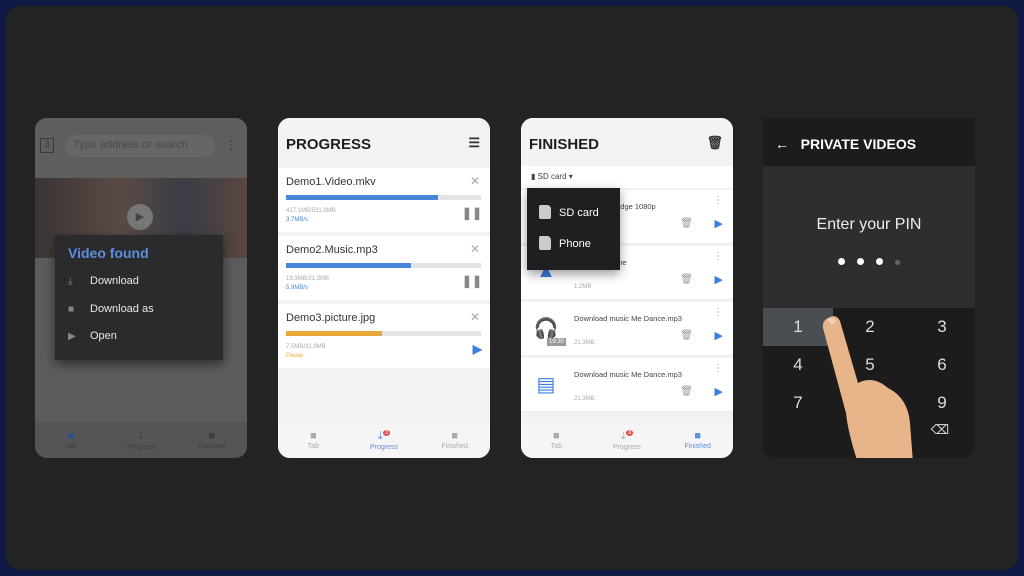  I want to click on dropdown-item-phone: Phone, so click(565, 243).